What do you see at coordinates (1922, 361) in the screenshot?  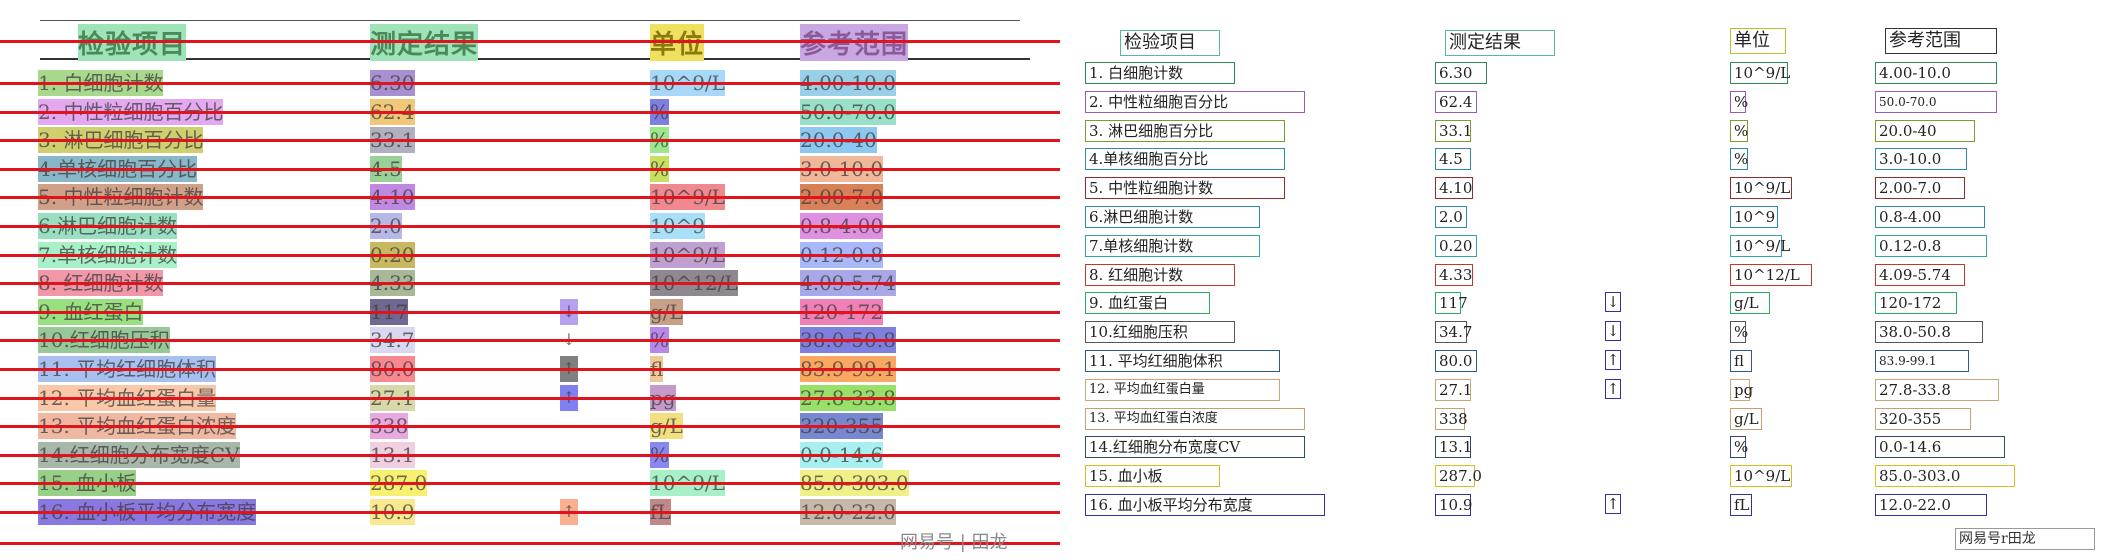 I see `box-row-11-range: 83.9-99.1` at bounding box center [1922, 361].